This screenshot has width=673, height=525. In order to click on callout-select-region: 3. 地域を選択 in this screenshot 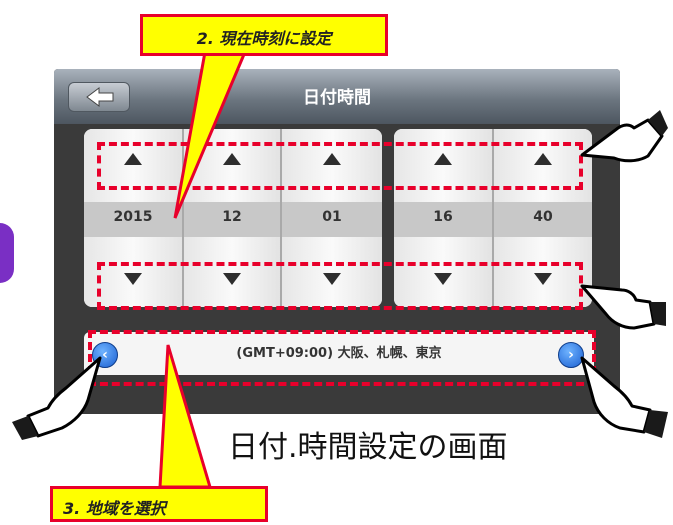, I will do `click(159, 504)`.